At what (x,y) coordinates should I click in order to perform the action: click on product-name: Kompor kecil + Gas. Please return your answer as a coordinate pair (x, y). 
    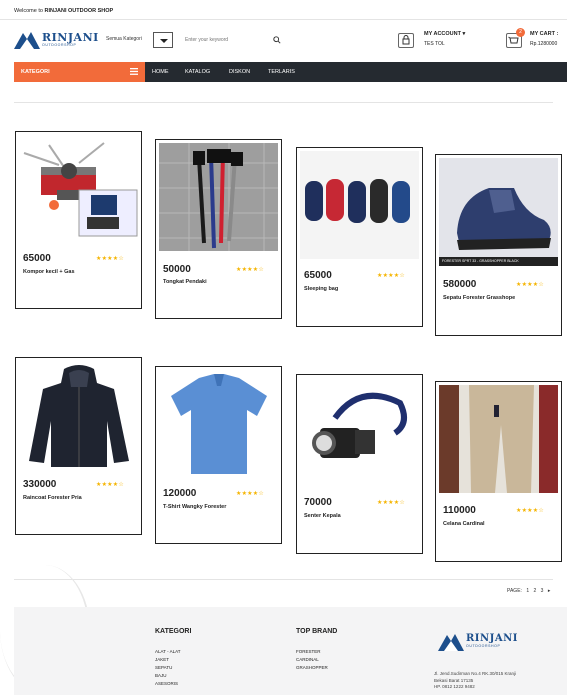
    Looking at the image, I should click on (49, 272).